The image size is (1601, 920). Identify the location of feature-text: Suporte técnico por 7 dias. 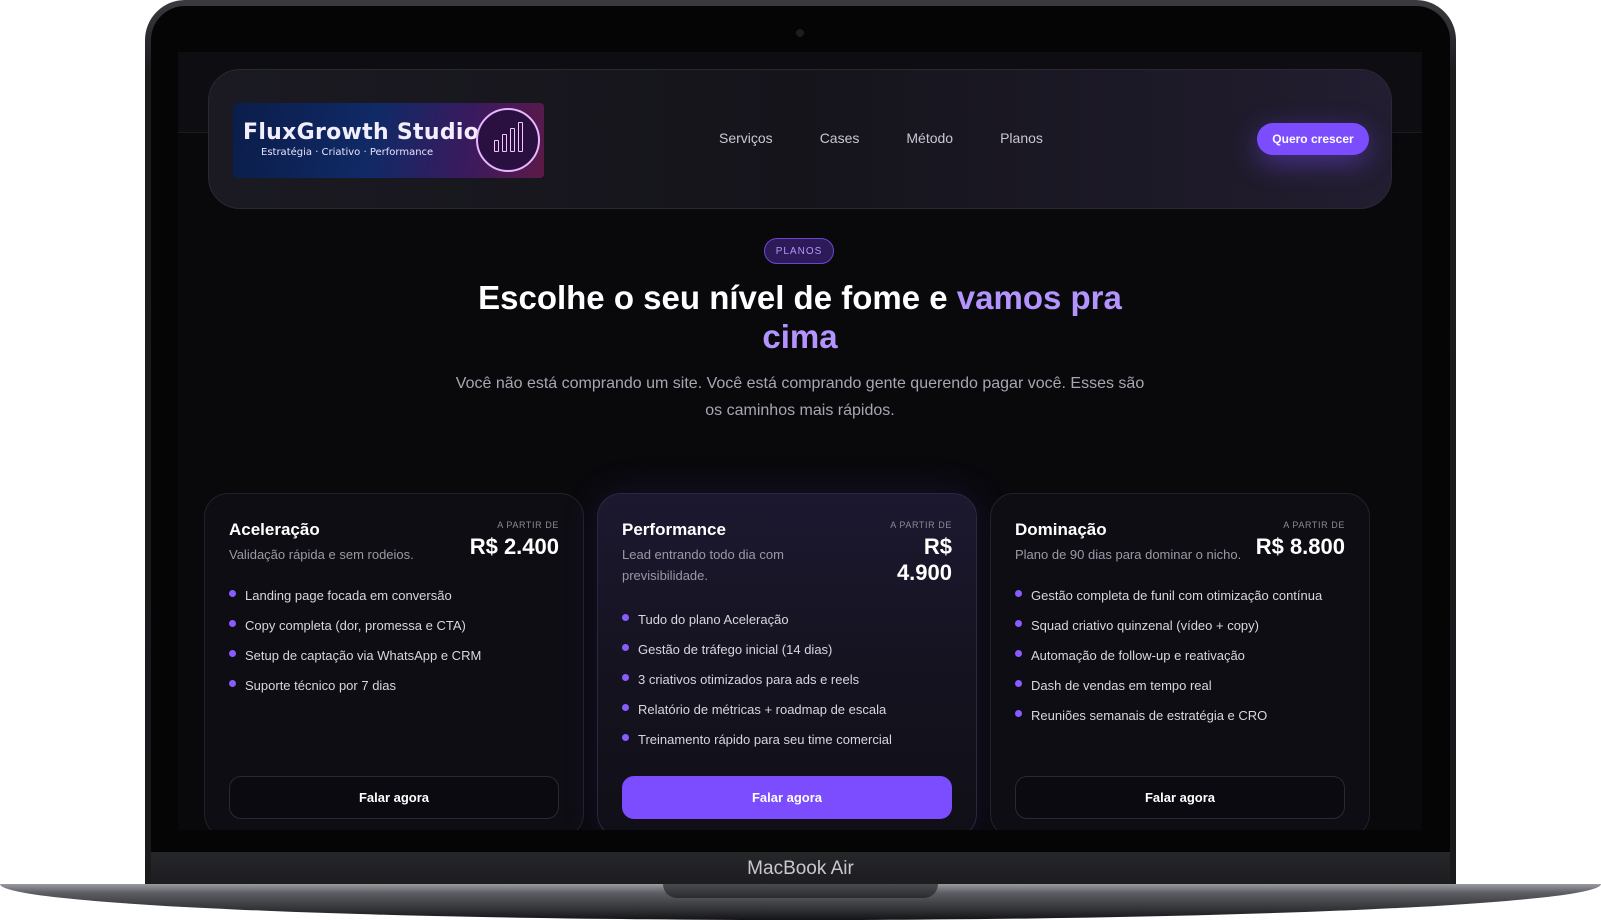
(321, 685).